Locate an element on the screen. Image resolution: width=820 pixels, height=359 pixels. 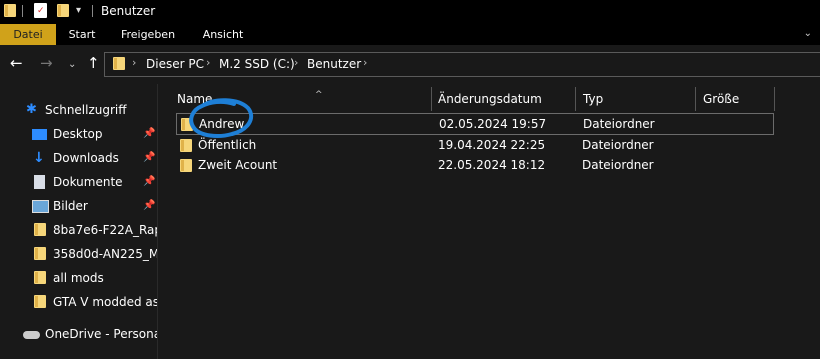
sidebar-item-desktop: Desktop 📌 is located at coordinates (78, 134).